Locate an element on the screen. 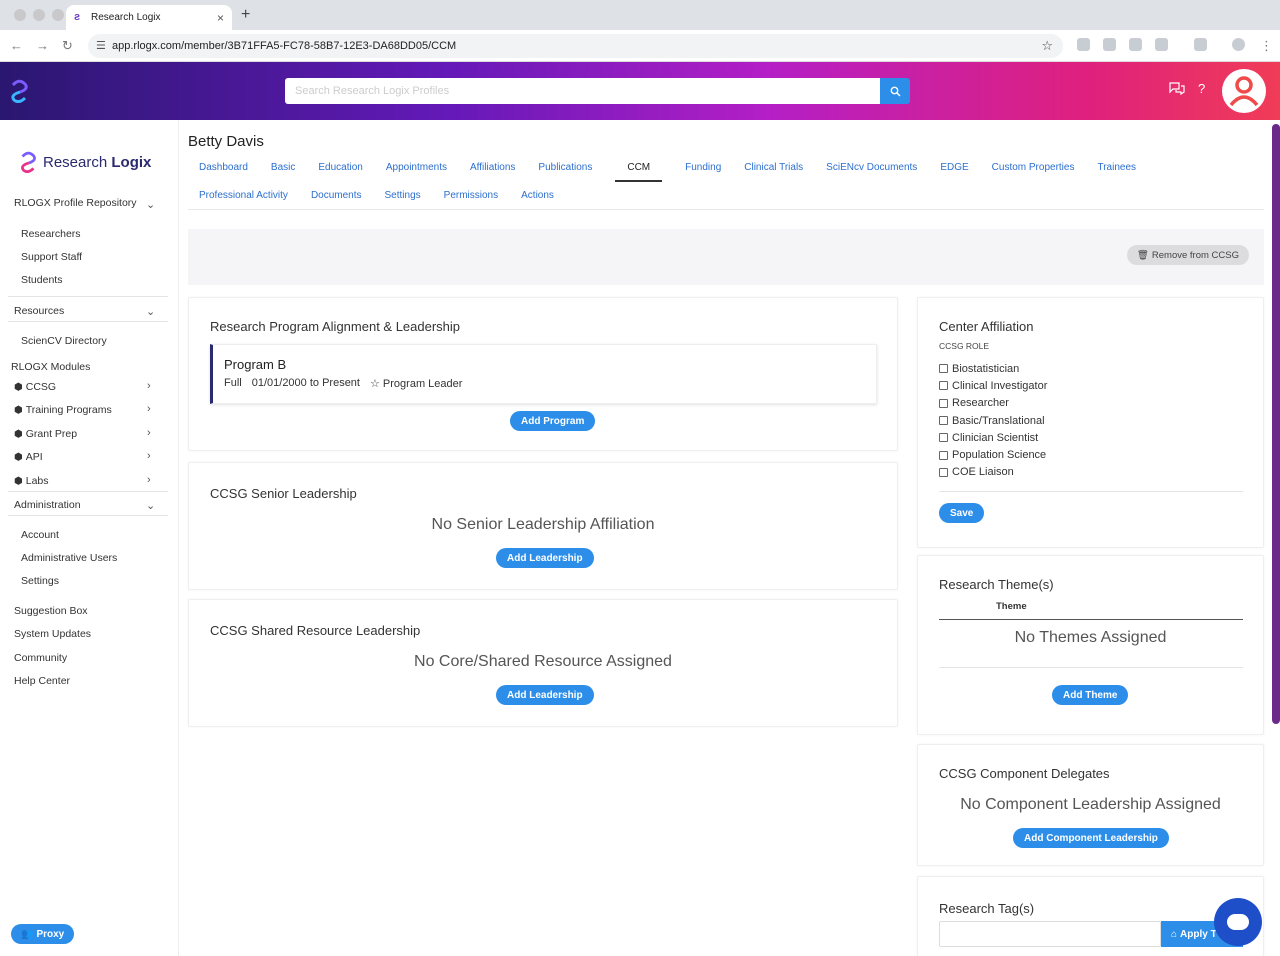  chat-icon is located at coordinates (1177, 88).